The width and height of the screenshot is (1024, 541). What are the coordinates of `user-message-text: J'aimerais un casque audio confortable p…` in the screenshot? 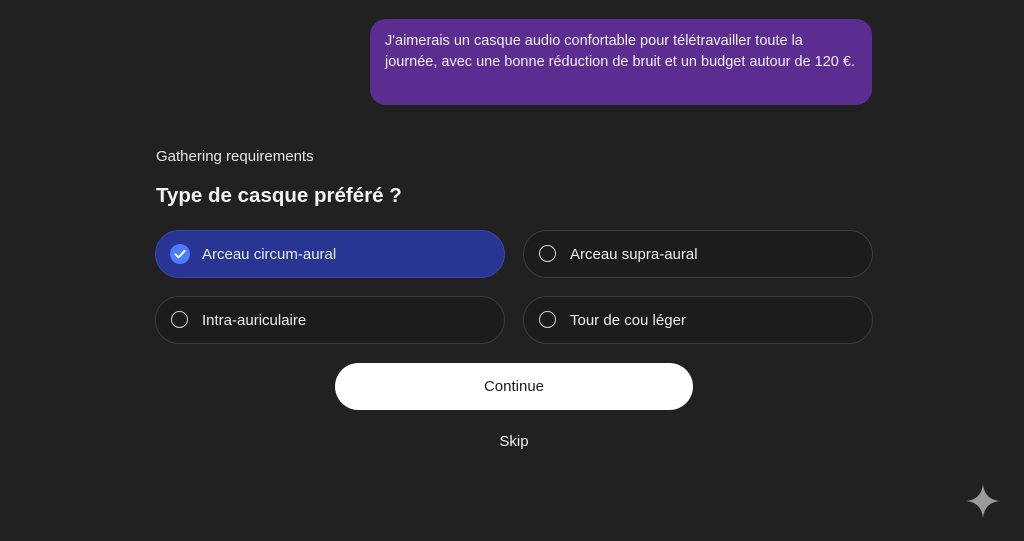 It's located at (620, 51).